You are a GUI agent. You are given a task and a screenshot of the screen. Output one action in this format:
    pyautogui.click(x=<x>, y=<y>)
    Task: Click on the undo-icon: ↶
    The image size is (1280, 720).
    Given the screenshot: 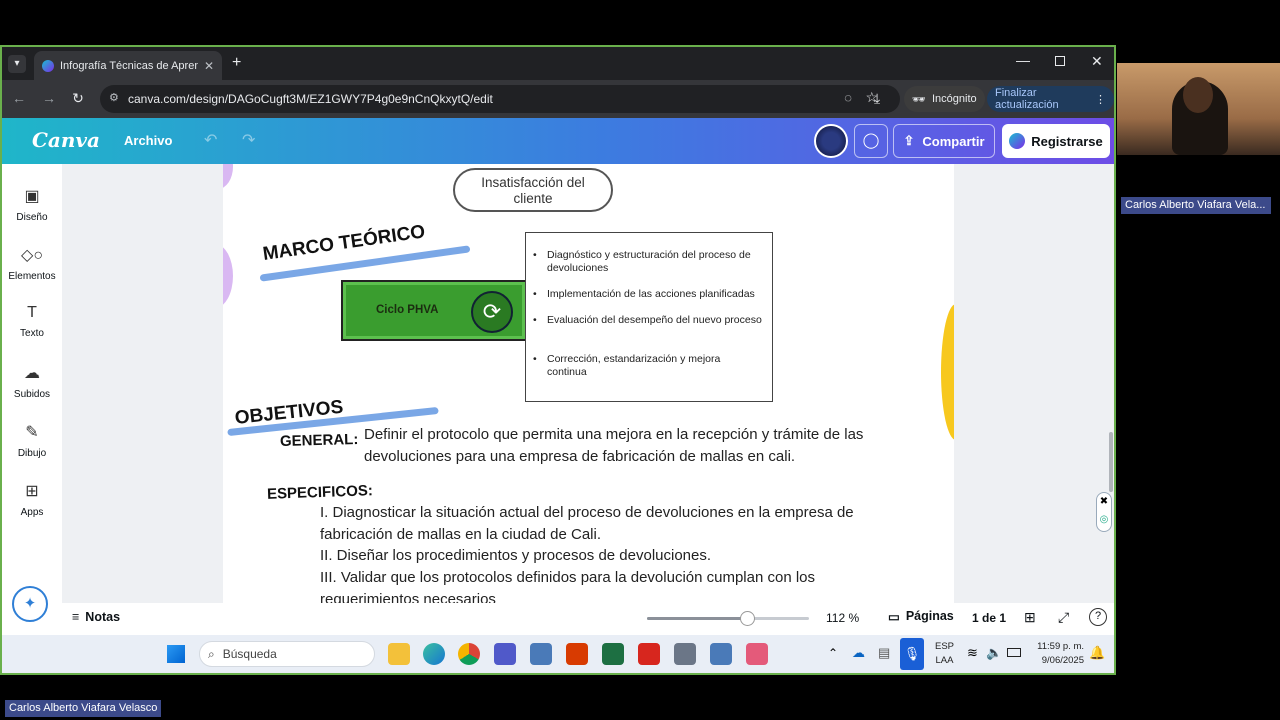 What is the action you would take?
    pyautogui.click(x=210, y=140)
    